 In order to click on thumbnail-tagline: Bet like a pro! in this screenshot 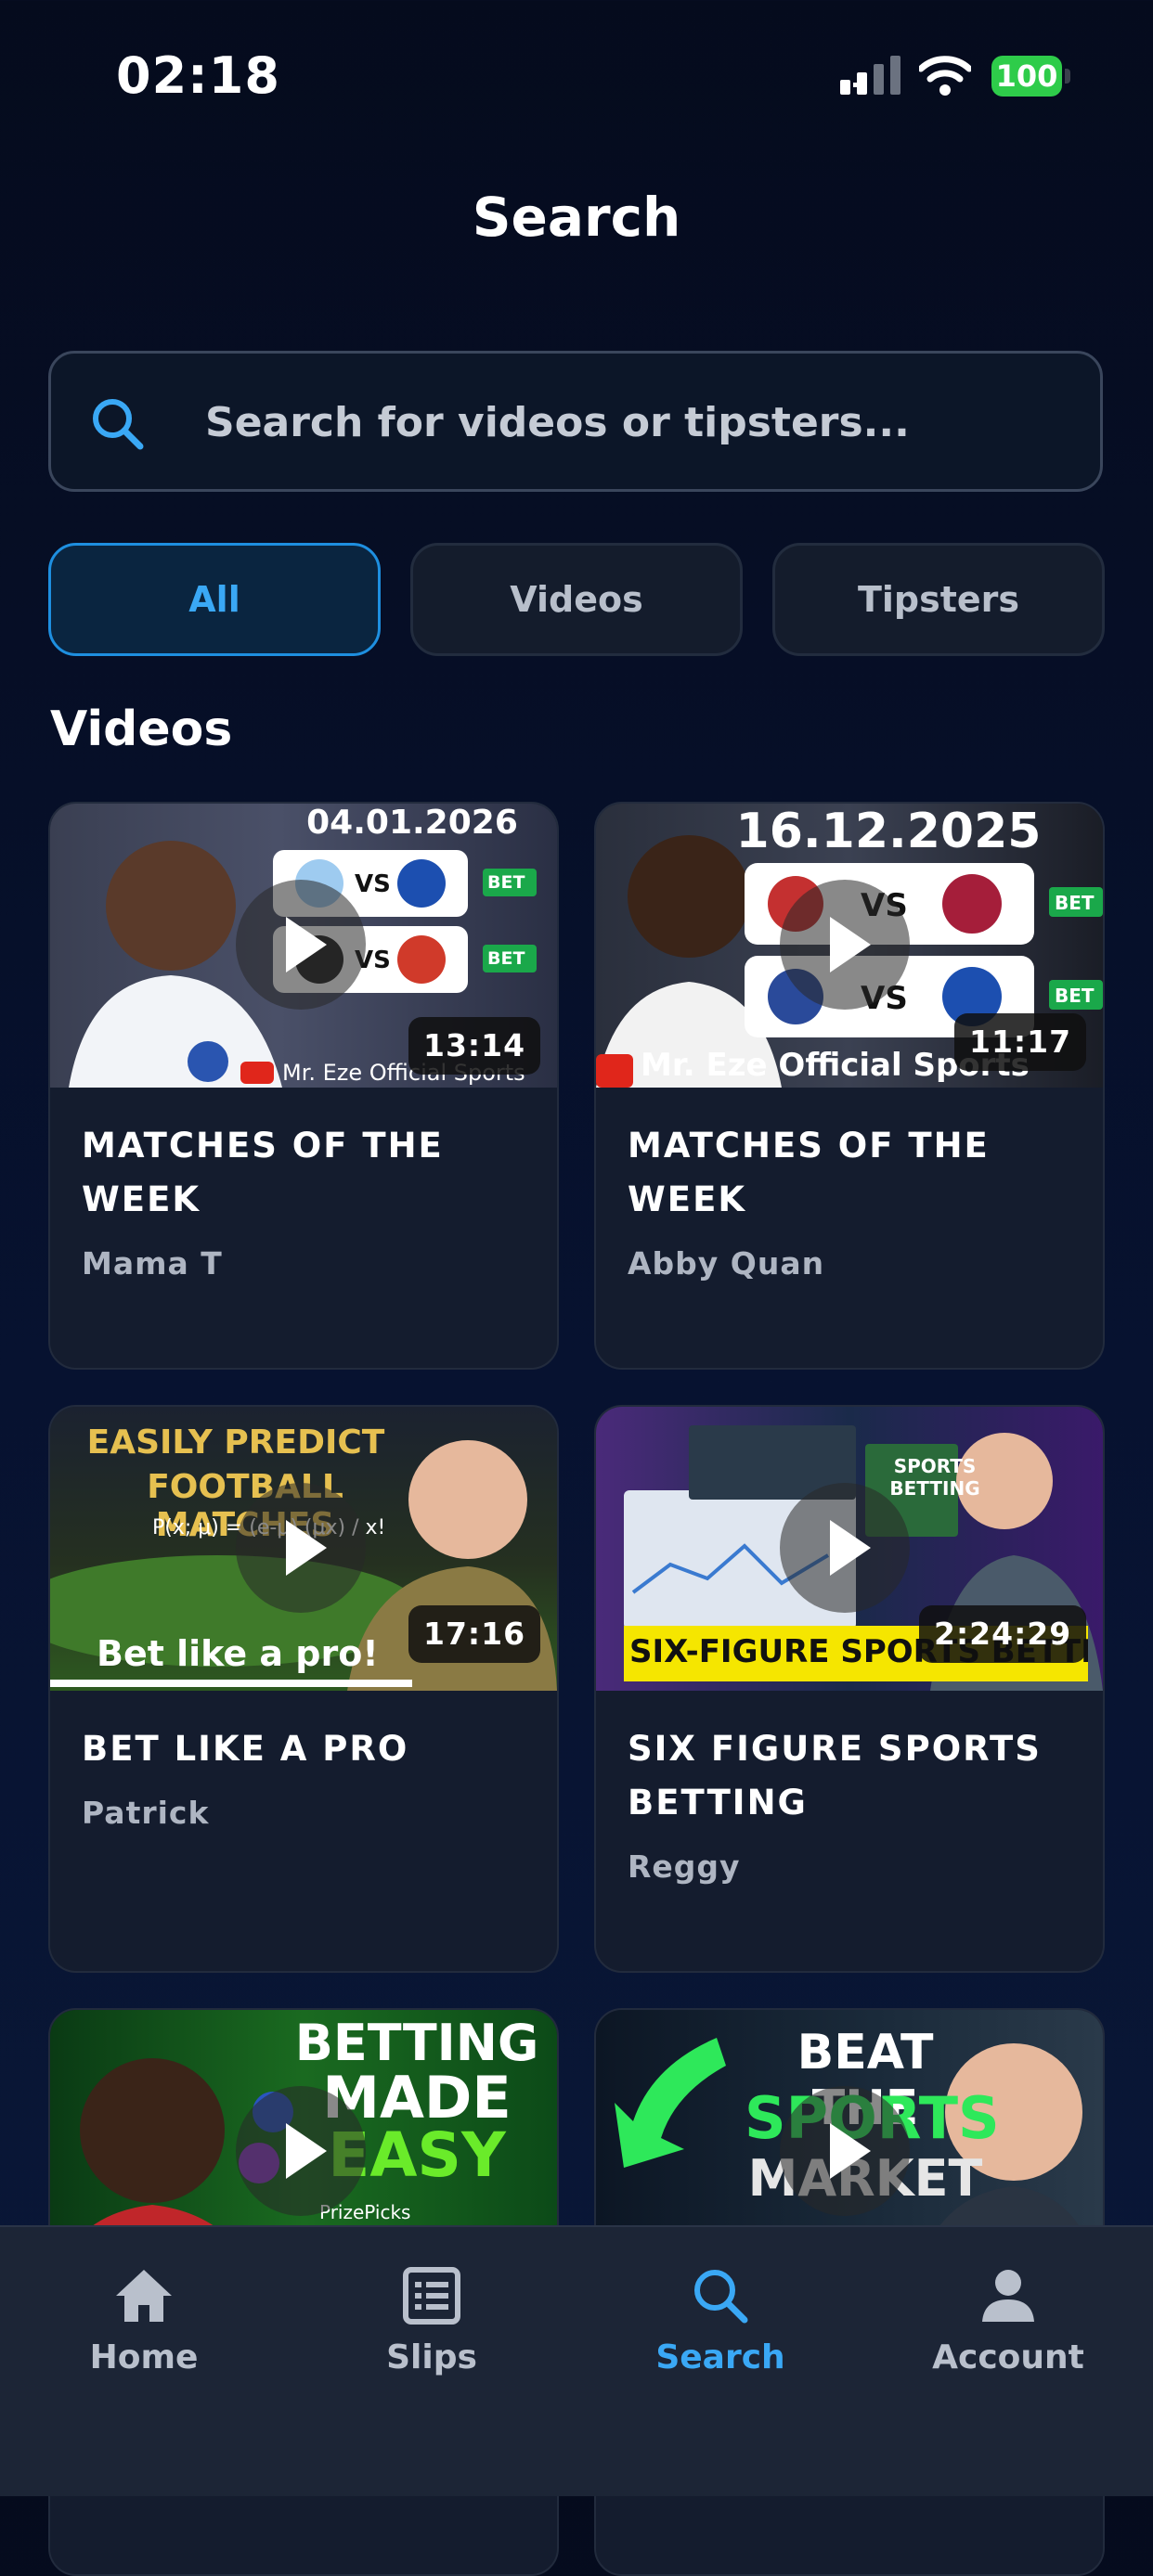, I will do `click(238, 1653)`.